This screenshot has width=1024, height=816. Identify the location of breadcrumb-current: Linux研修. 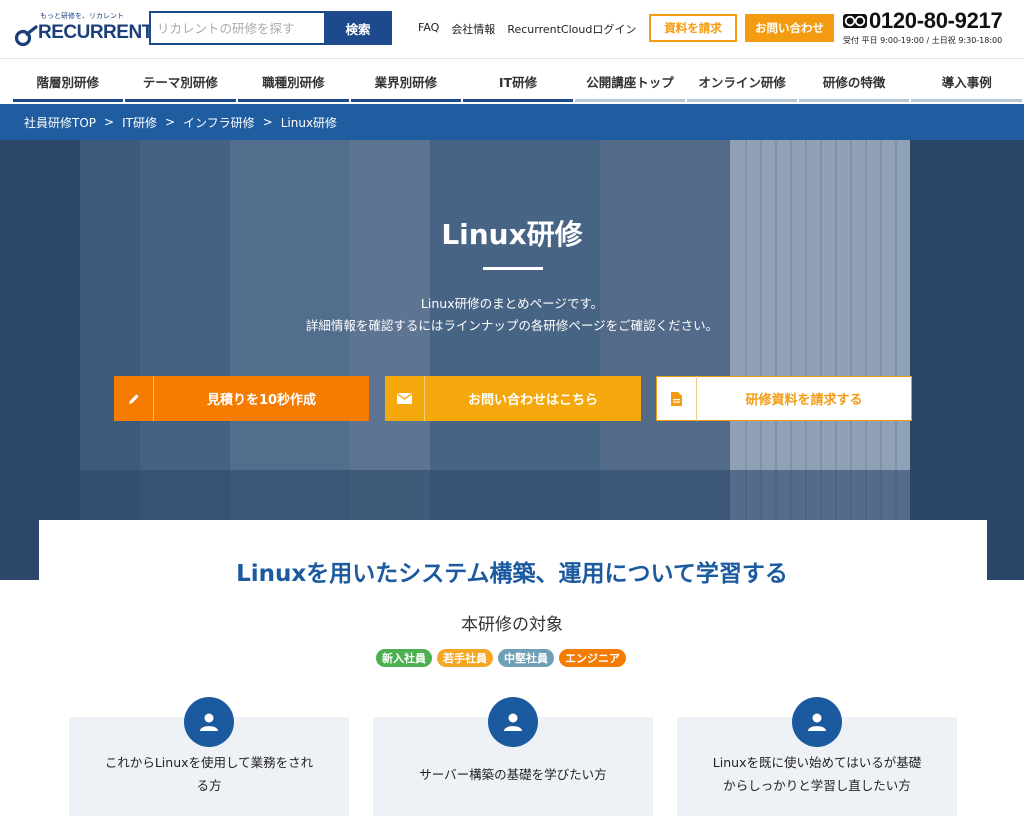
(309, 122).